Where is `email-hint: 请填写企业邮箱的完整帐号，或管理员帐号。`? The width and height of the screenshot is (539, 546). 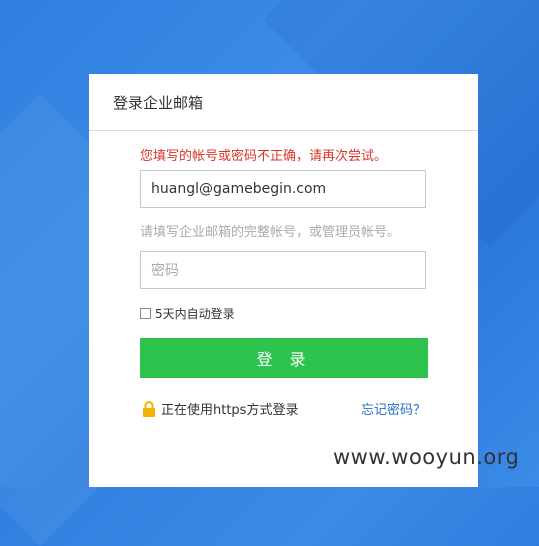
email-hint: 请填写企业邮箱的完整帐号，或管理员帐号。 is located at coordinates (270, 232).